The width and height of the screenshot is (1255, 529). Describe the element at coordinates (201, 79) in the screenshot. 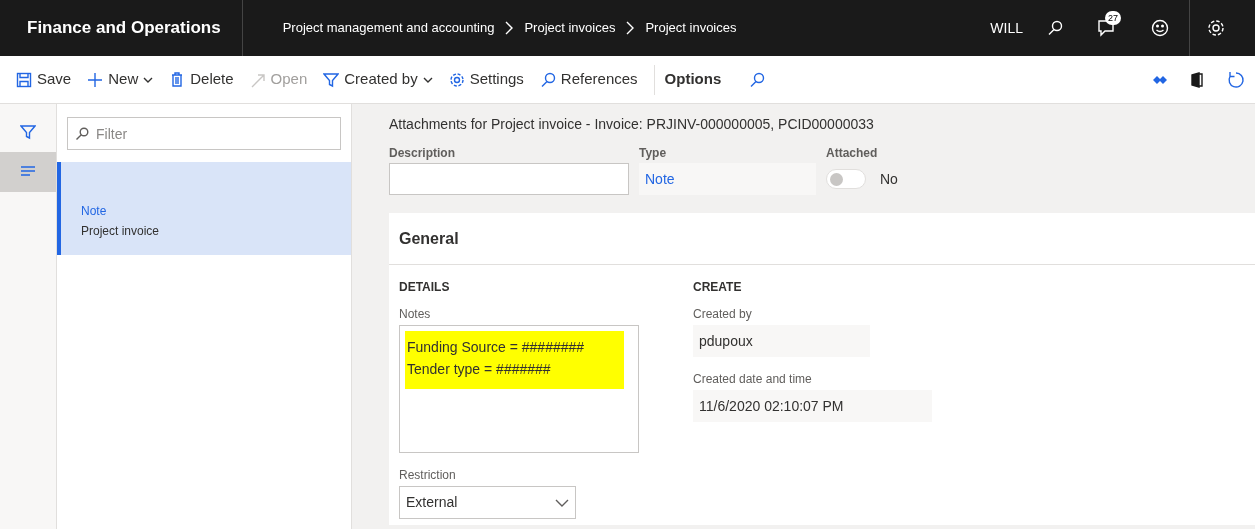

I see `delete-button: Delete` at that location.